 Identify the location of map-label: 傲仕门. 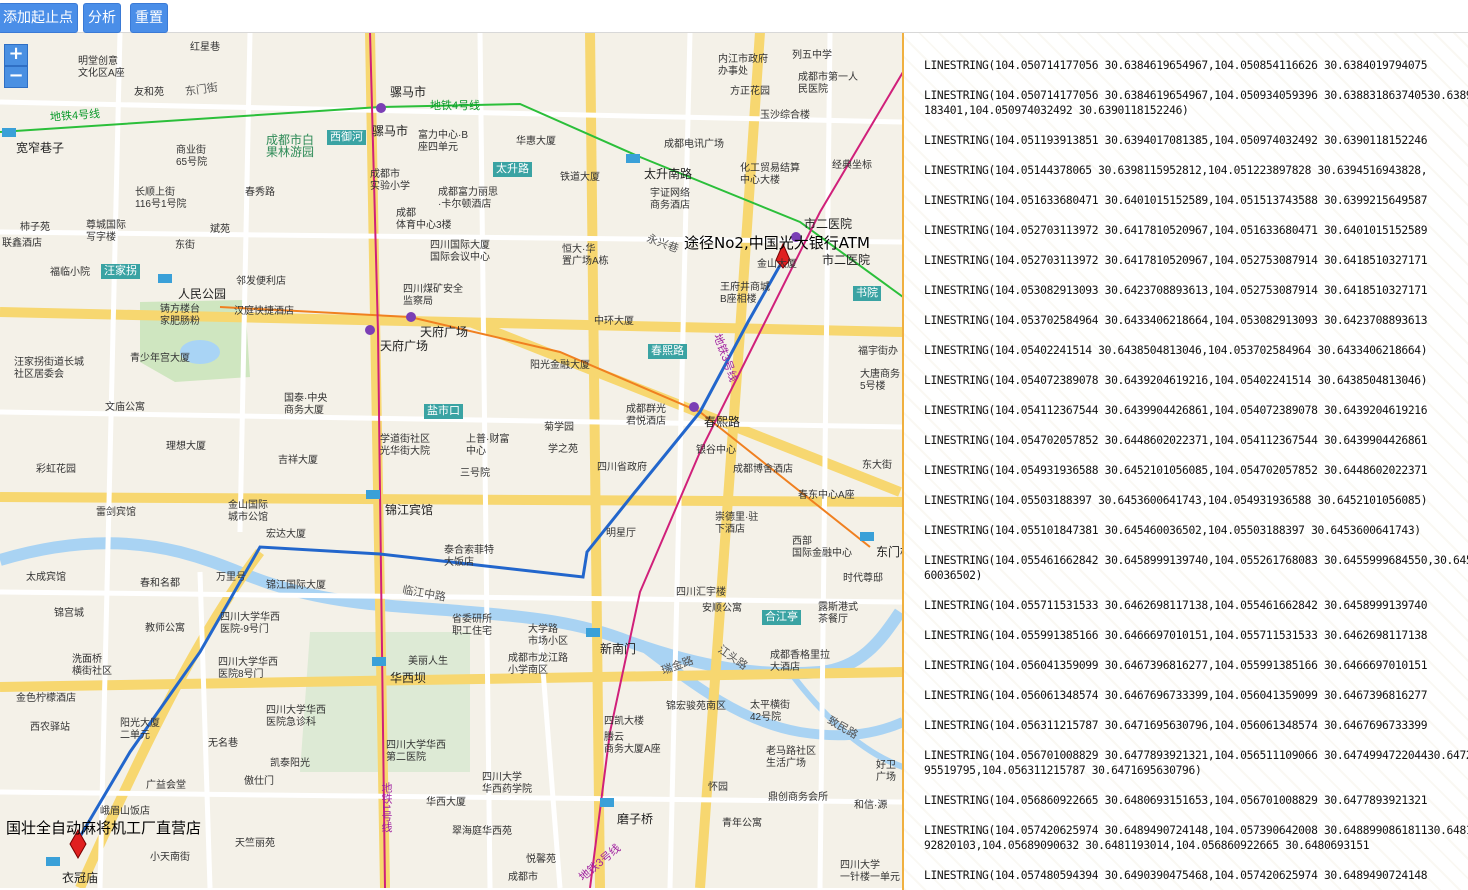
(259, 781).